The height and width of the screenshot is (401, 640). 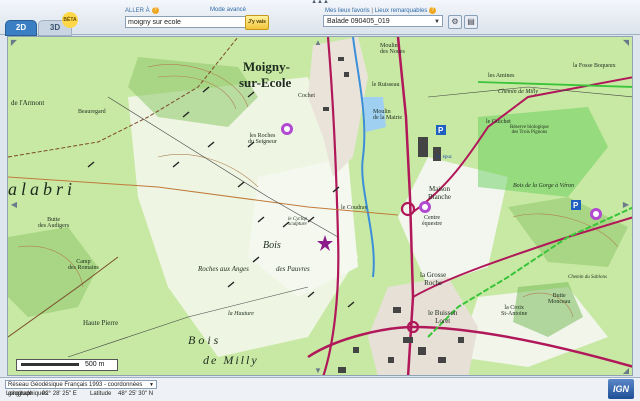 I want to click on scale-label: 500 m, so click(x=95, y=364).